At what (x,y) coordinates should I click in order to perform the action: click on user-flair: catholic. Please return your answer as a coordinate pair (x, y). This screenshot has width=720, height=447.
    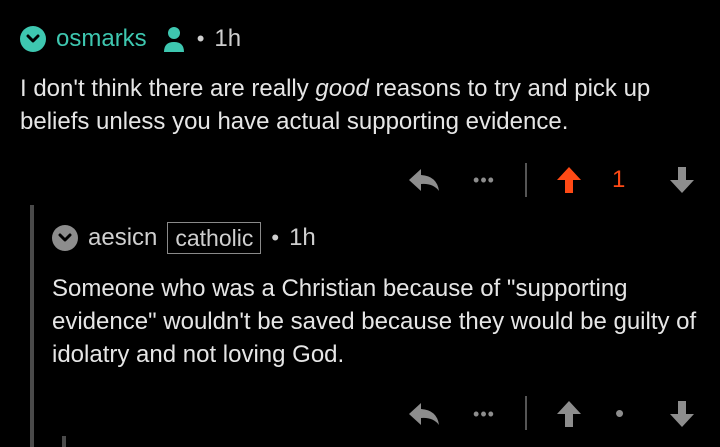
    Looking at the image, I should click on (214, 238).